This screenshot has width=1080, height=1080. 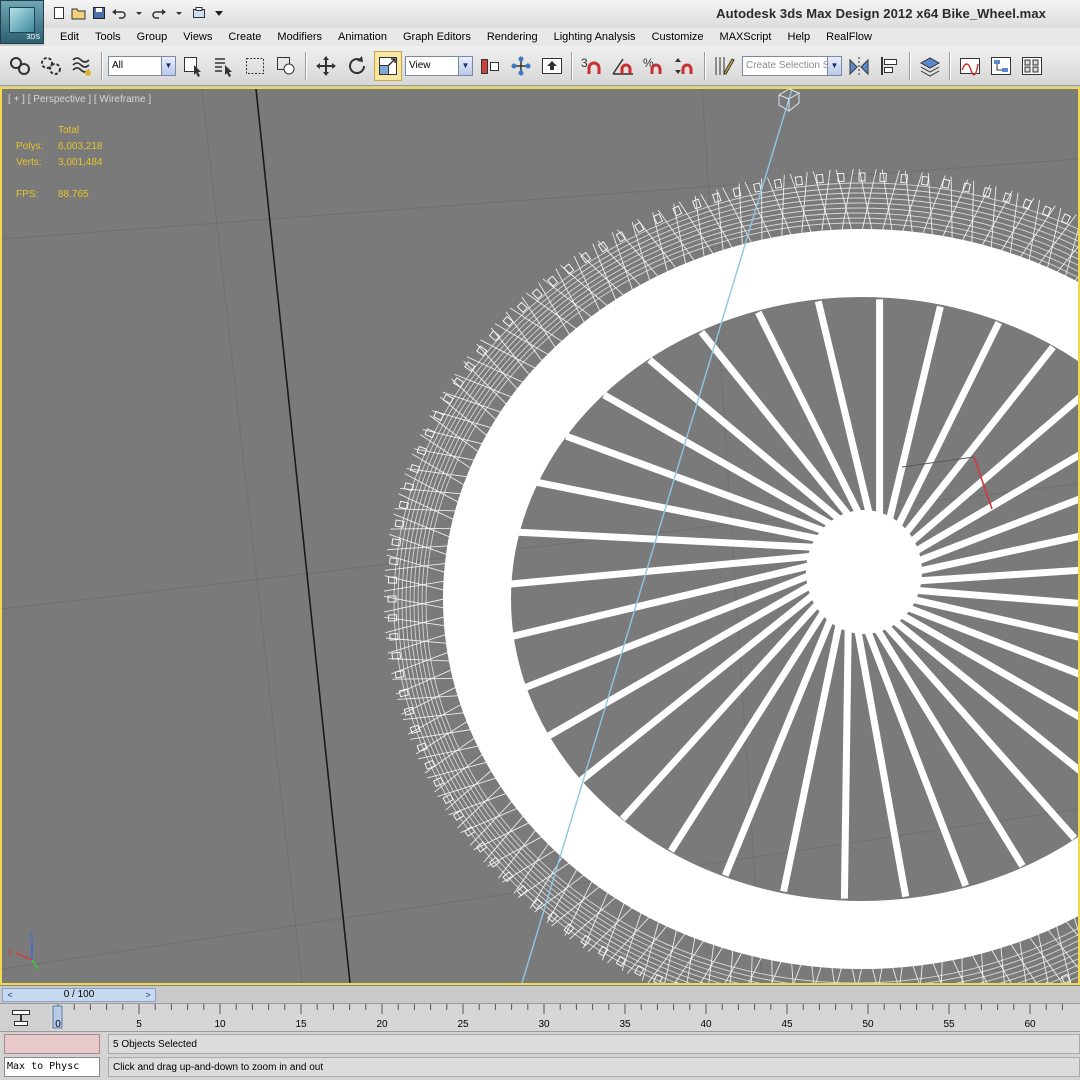 I want to click on save-icon, so click(x=99, y=13).